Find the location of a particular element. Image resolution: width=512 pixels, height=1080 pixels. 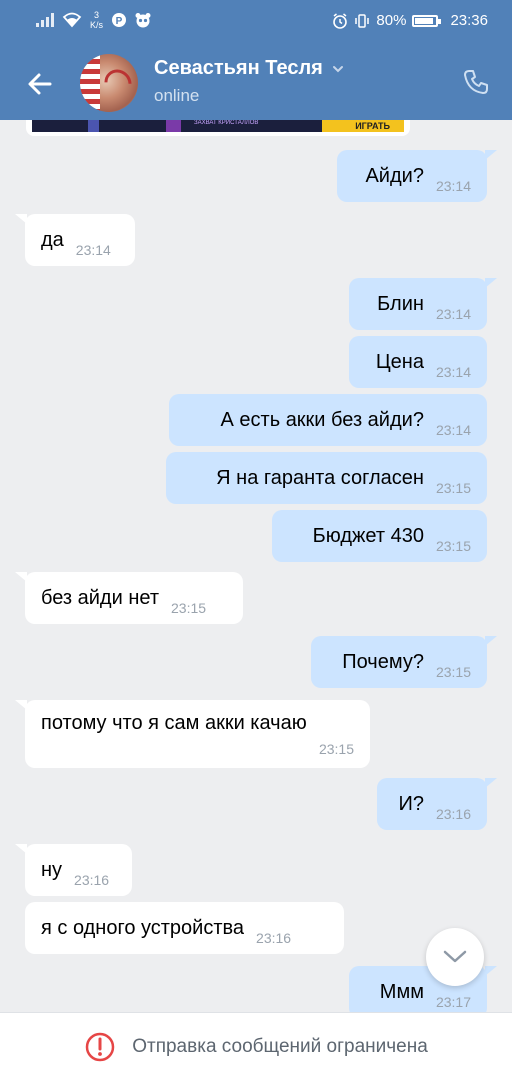

scroll-down-button is located at coordinates (455, 957).